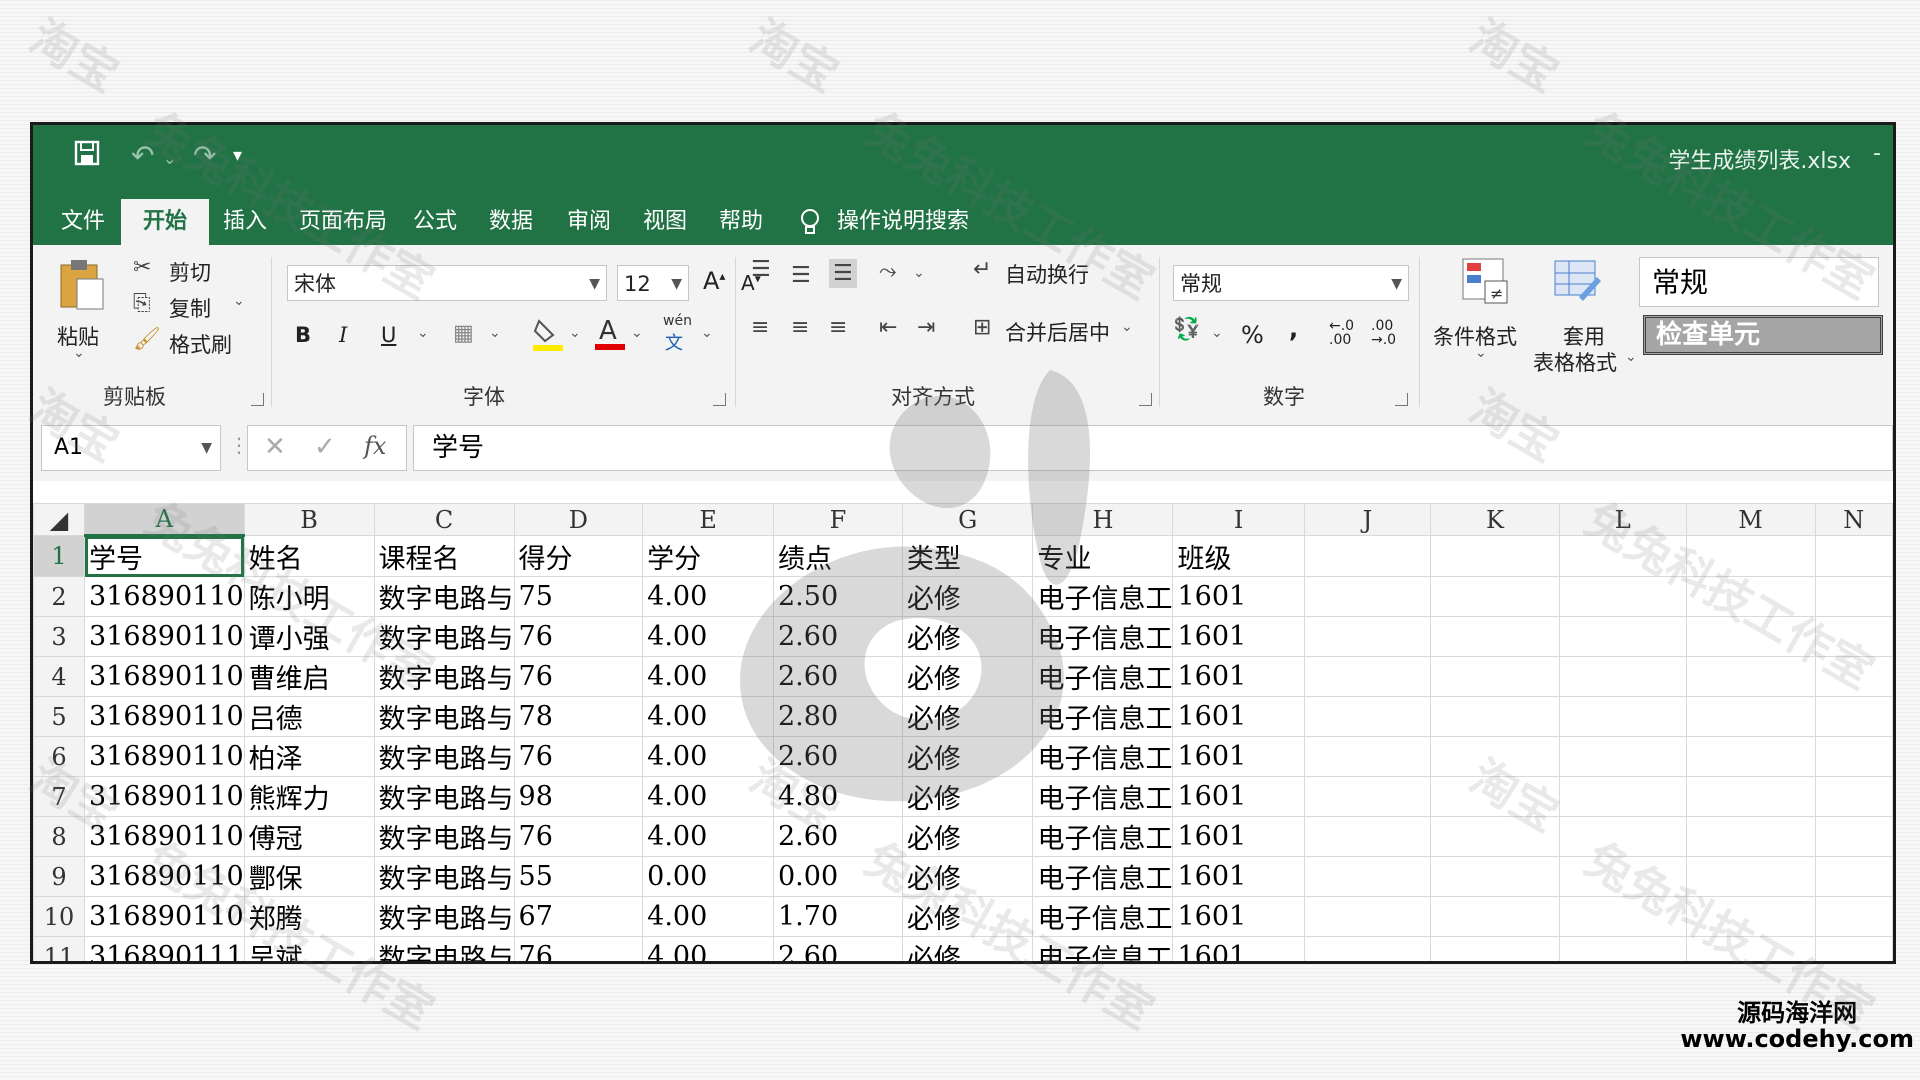 This screenshot has height=1080, width=1920. What do you see at coordinates (1238, 676) in the screenshot?
I see `cell-I4: 1601` at bounding box center [1238, 676].